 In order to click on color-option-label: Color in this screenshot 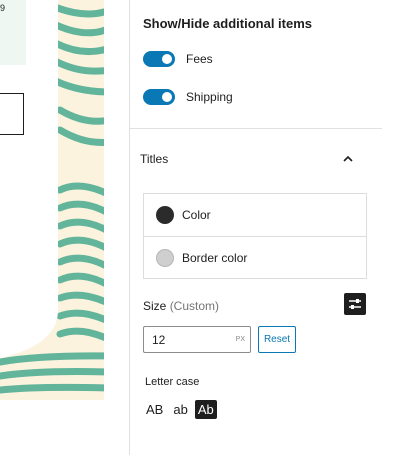, I will do `click(196, 215)`.